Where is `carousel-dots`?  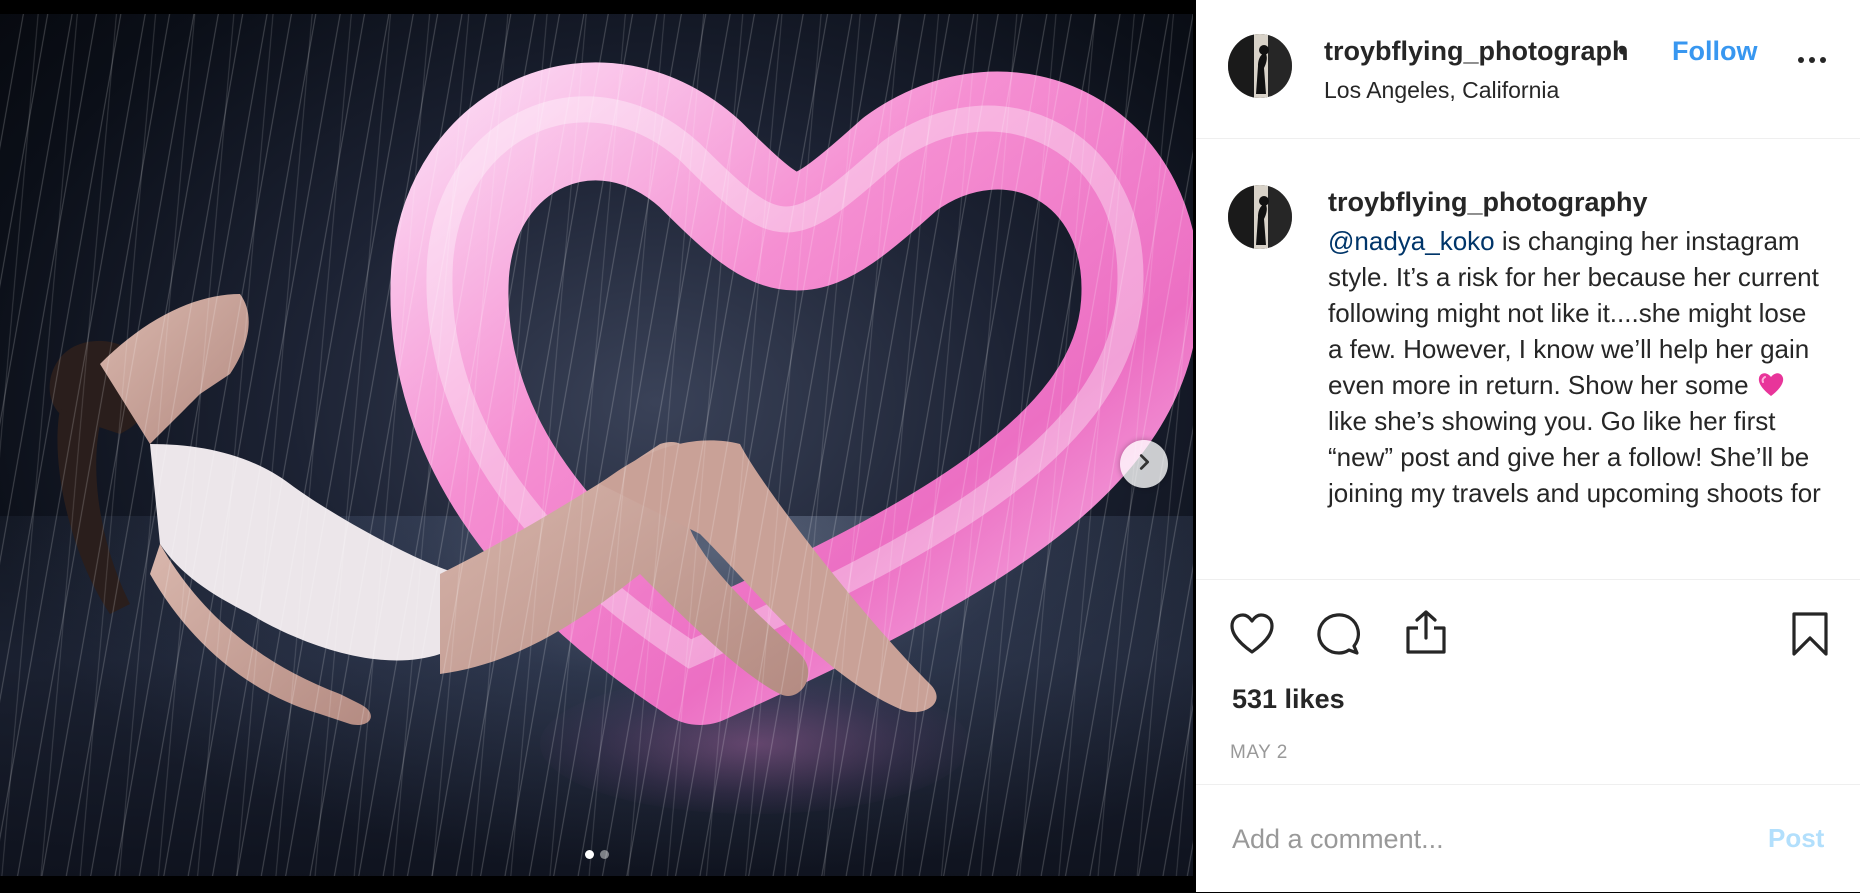 carousel-dots is located at coordinates (596, 854).